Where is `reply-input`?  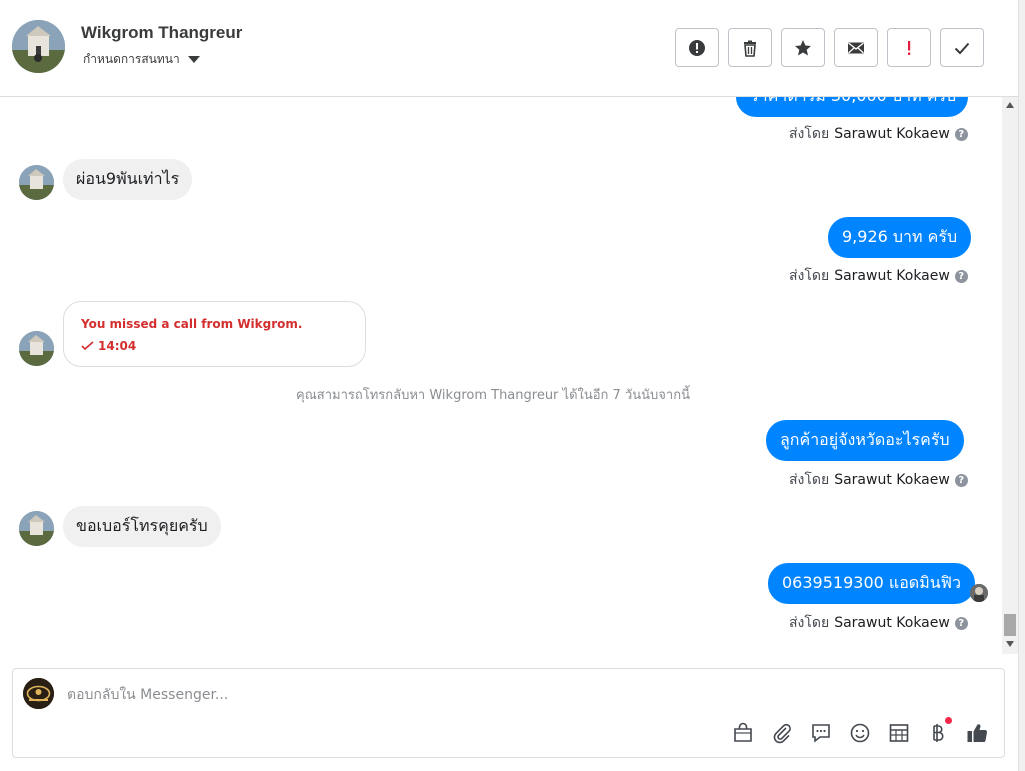
reply-input is located at coordinates (367, 695).